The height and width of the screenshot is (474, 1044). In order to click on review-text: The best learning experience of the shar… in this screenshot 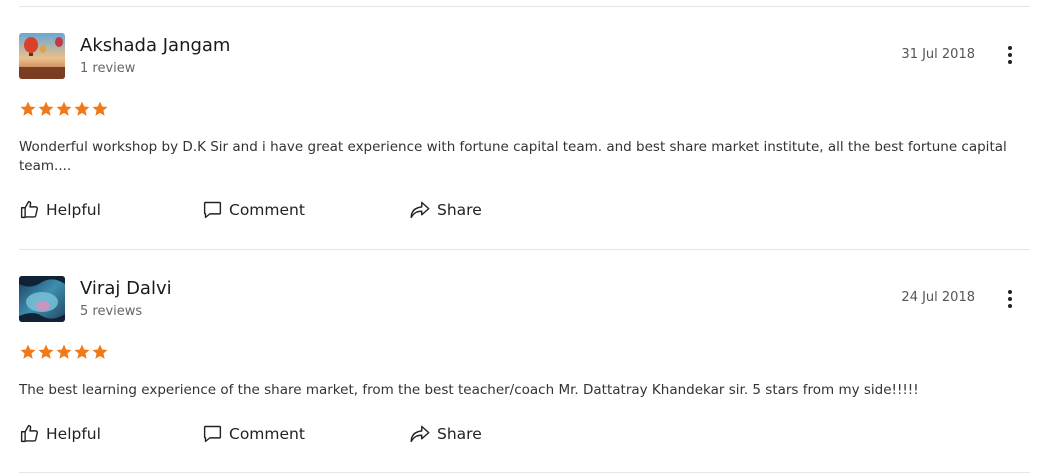, I will do `click(469, 390)`.